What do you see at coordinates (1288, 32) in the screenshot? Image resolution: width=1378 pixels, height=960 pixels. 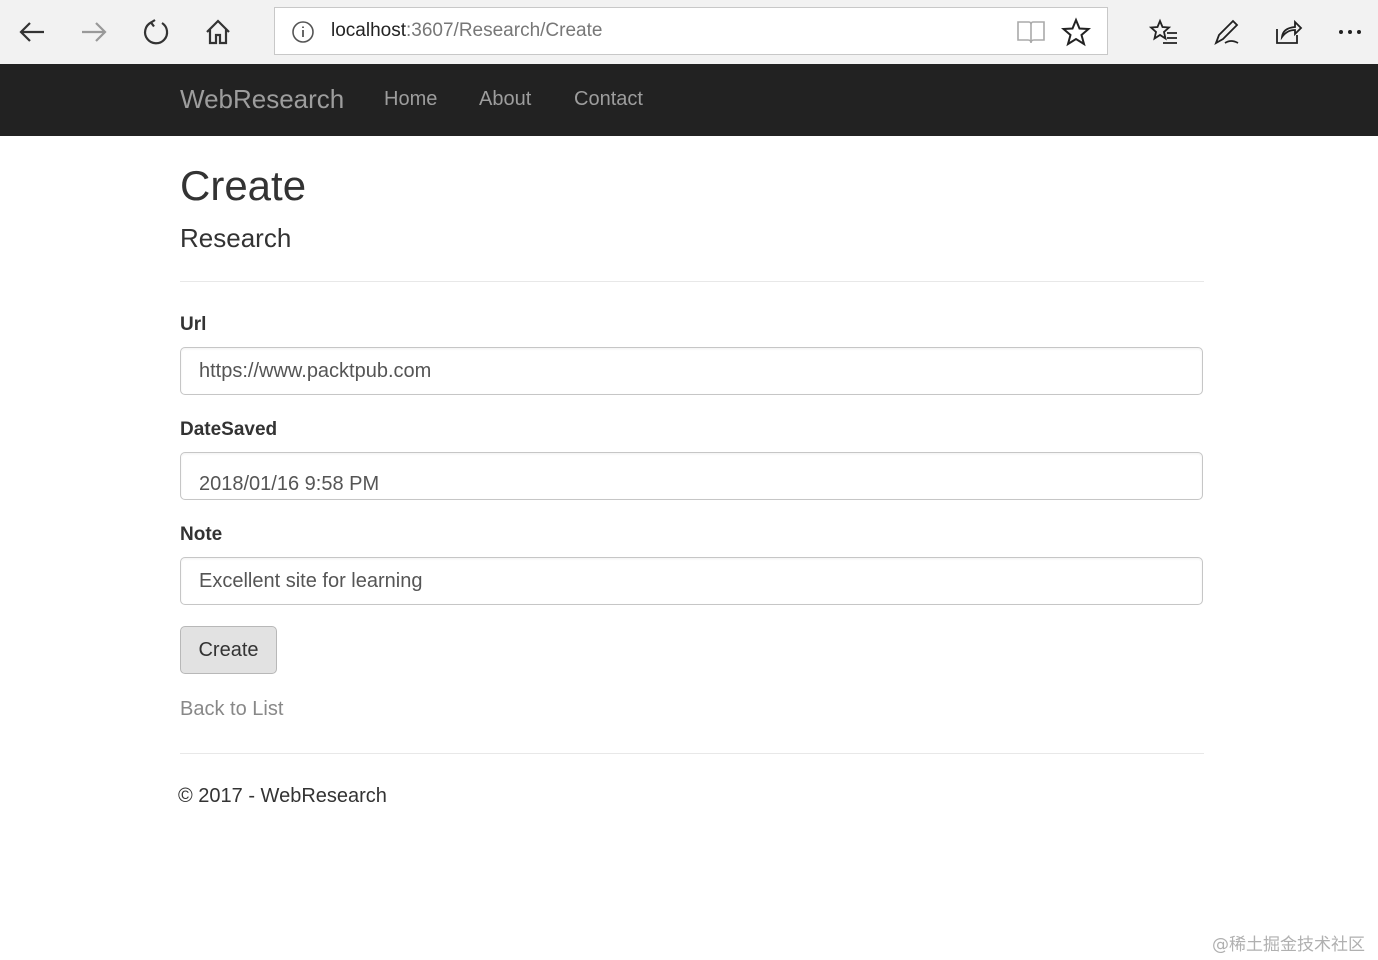 I see `share-icon` at bounding box center [1288, 32].